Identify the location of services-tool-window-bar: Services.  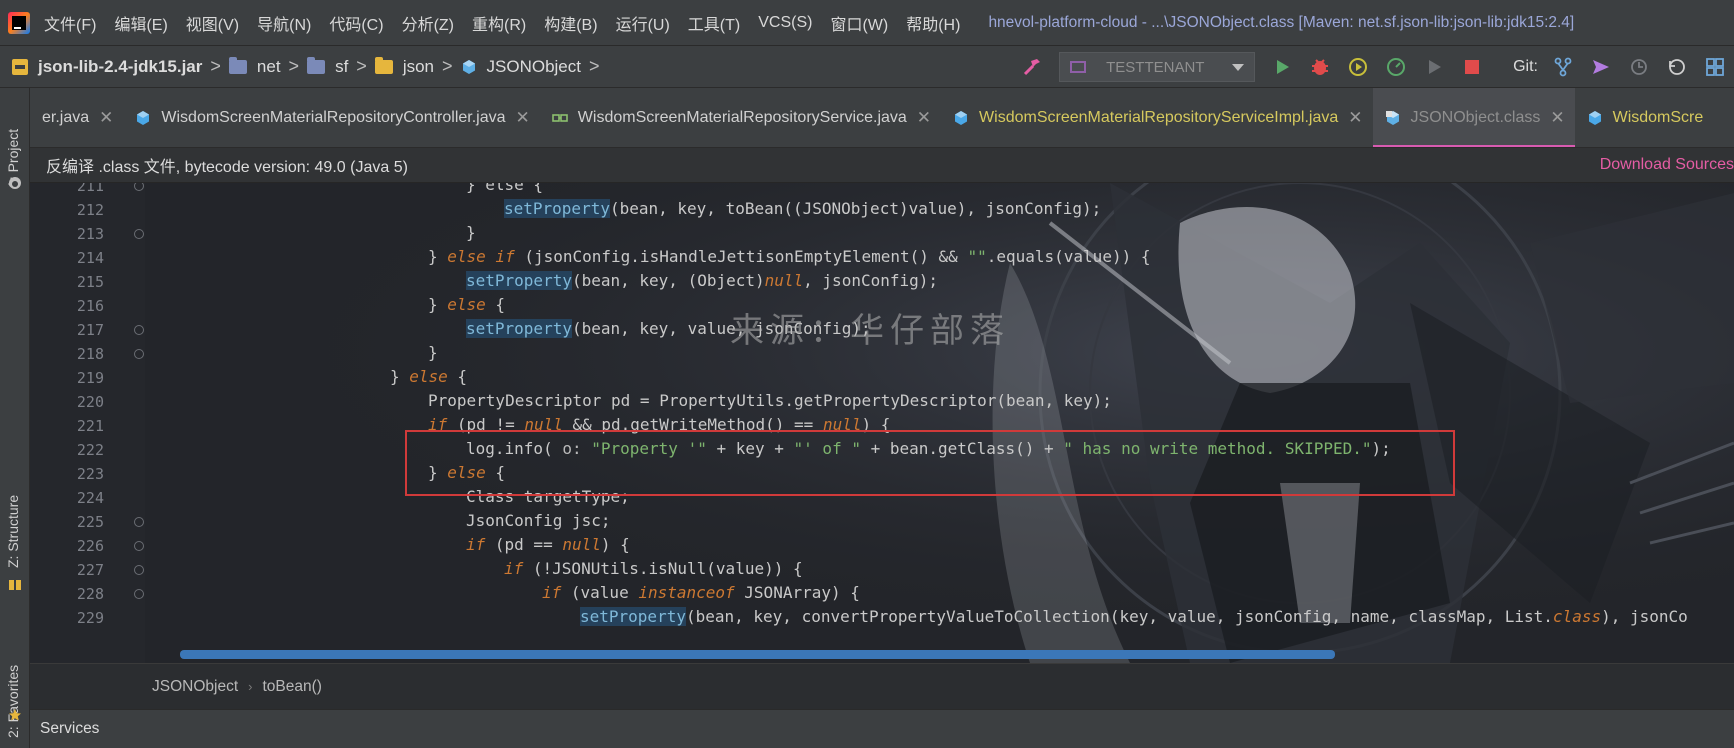
(882, 728).